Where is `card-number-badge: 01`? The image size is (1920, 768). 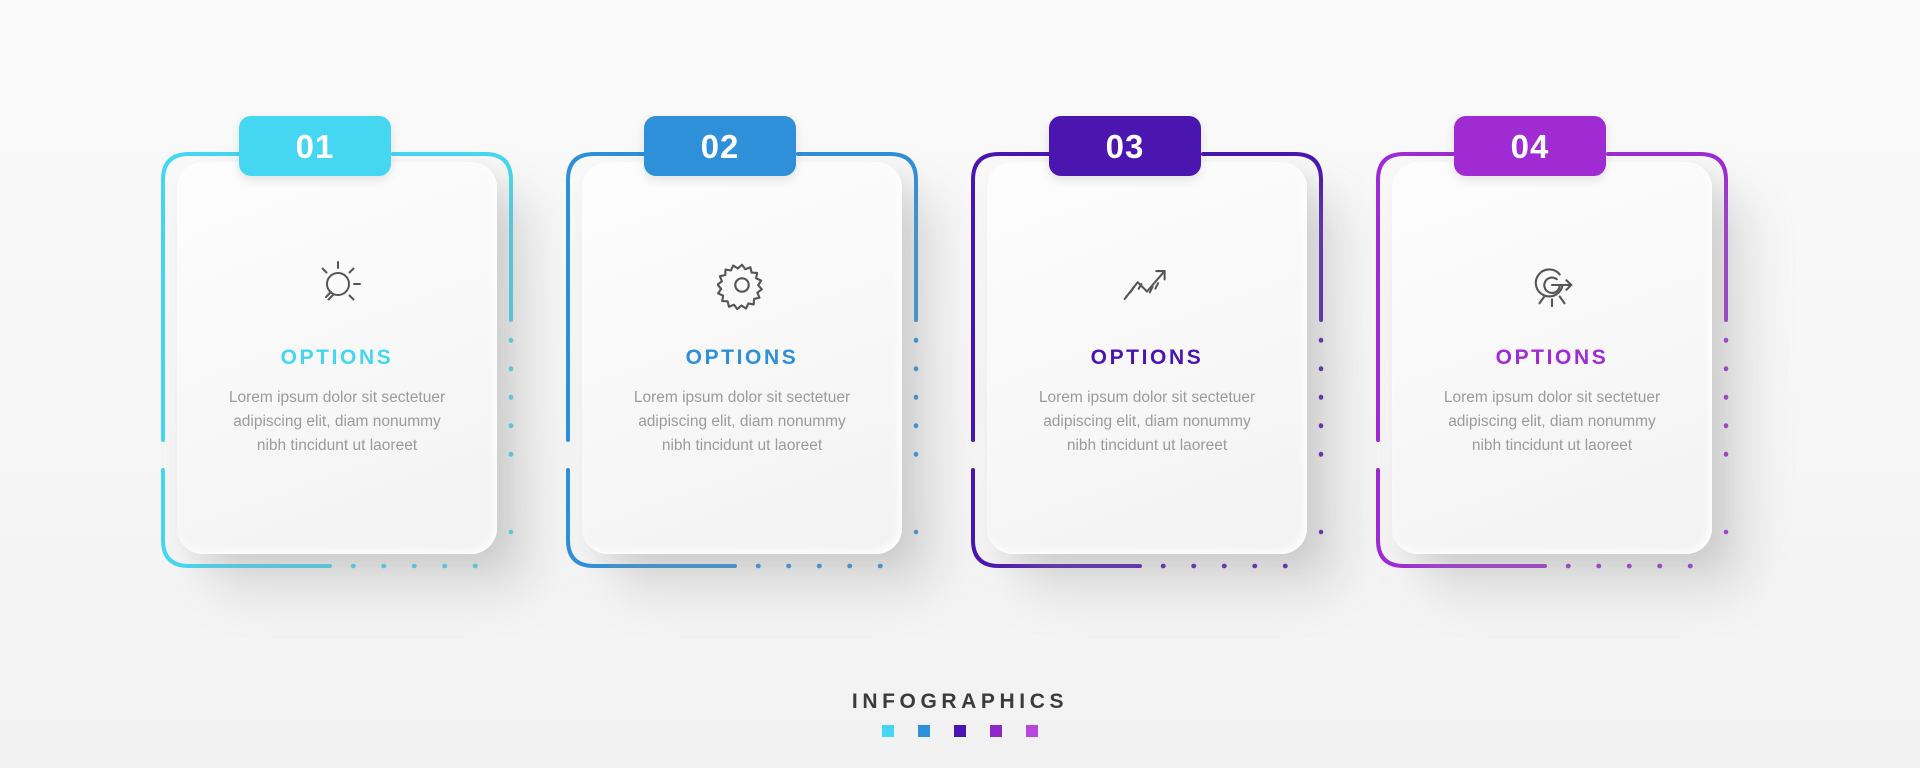
card-number-badge: 01 is located at coordinates (315, 146).